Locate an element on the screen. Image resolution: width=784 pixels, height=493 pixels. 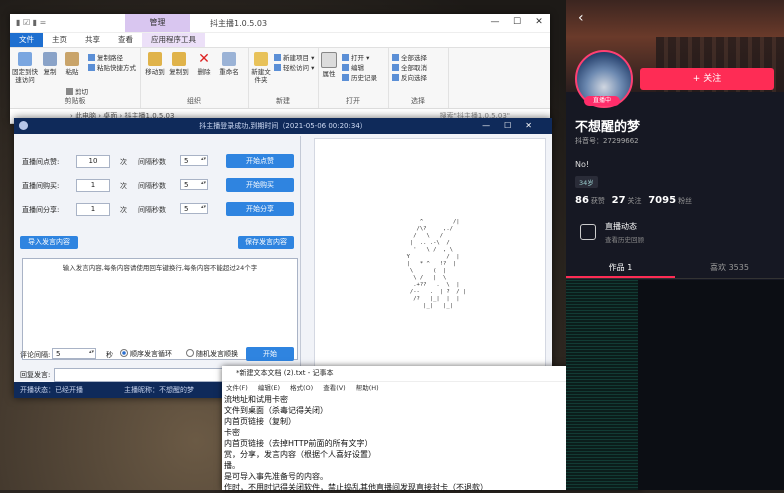
like-label: 直播间点赞: is located at coordinates (41, 162).